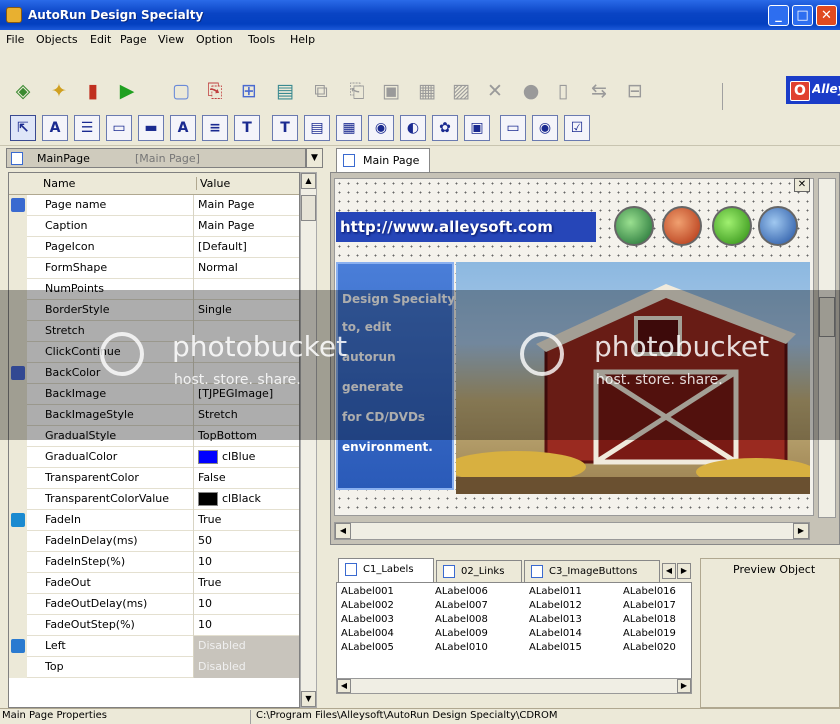  What do you see at coordinates (391, 91) in the screenshot?
I see `save-icon: ▣` at bounding box center [391, 91].